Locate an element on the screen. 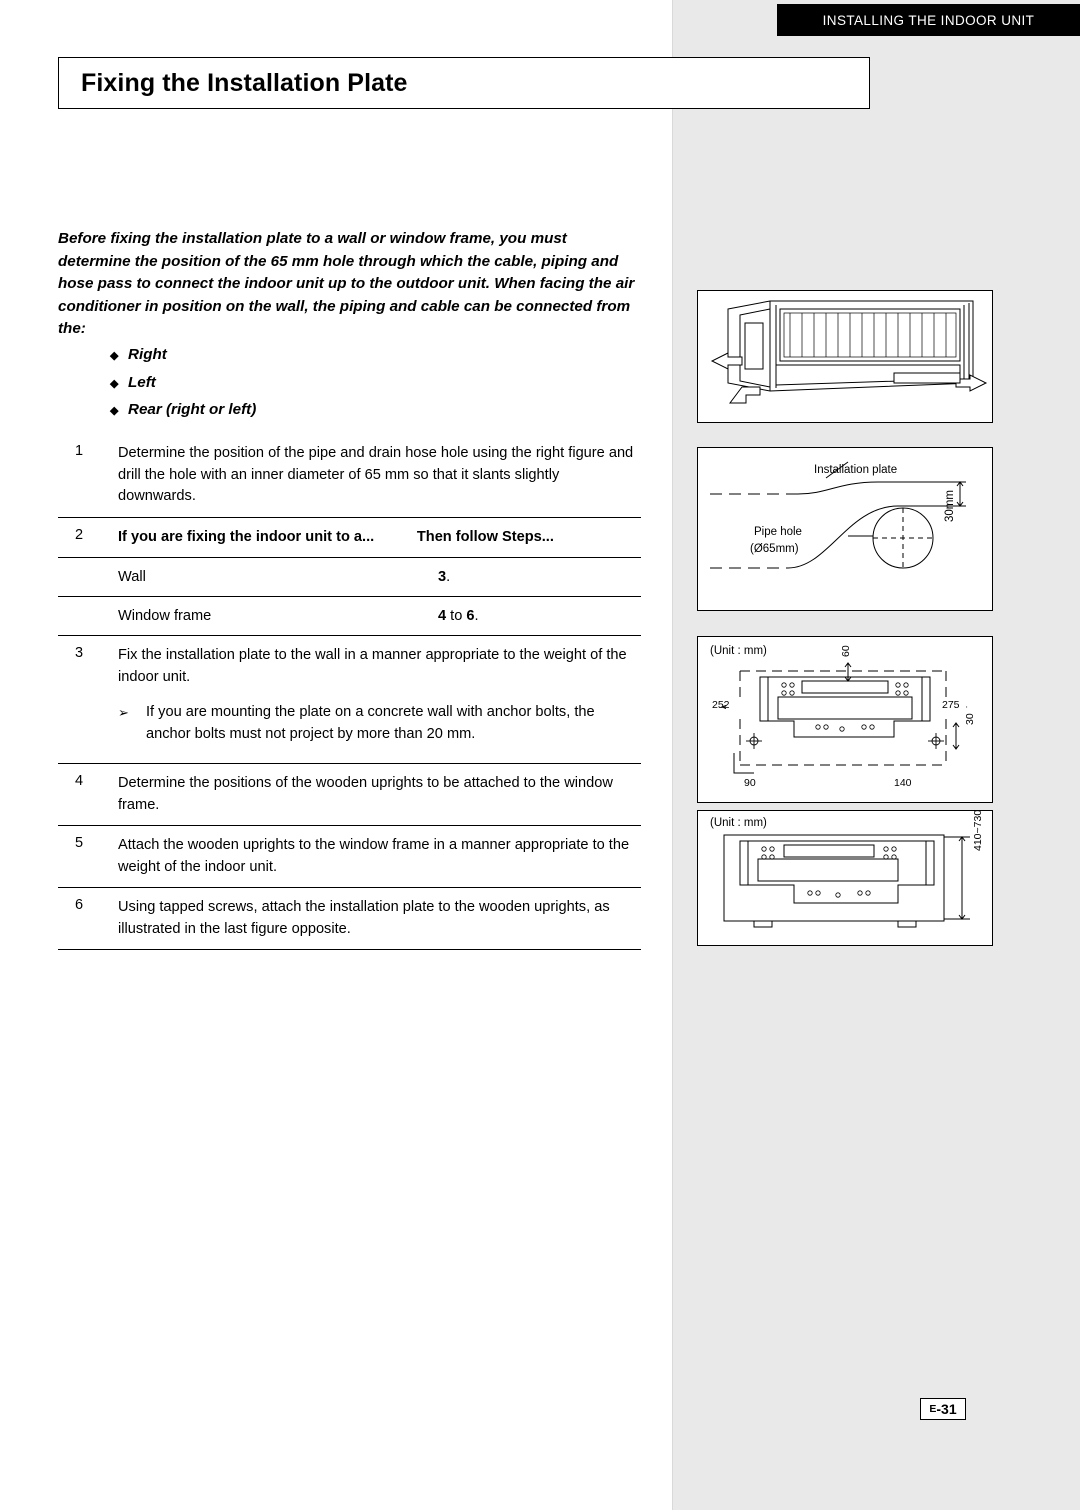  table-cell-step-ref-start: 4 is located at coordinates (442, 616).